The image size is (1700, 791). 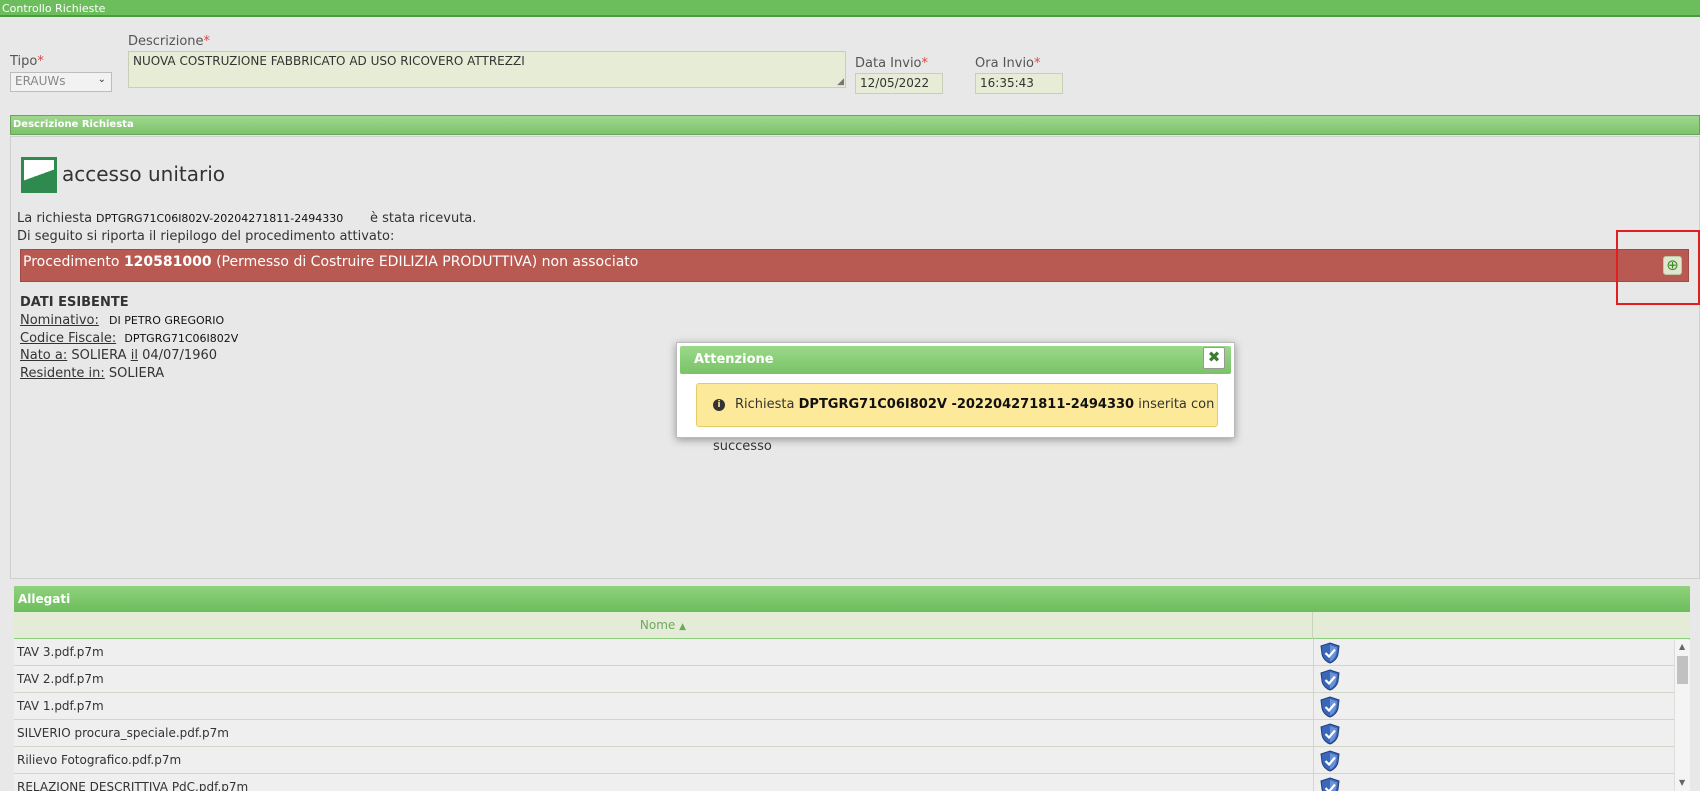 I want to click on allegato-name: RELAZIONE DESCRITTIVA PdC.pdf.p7m, so click(x=133, y=785).